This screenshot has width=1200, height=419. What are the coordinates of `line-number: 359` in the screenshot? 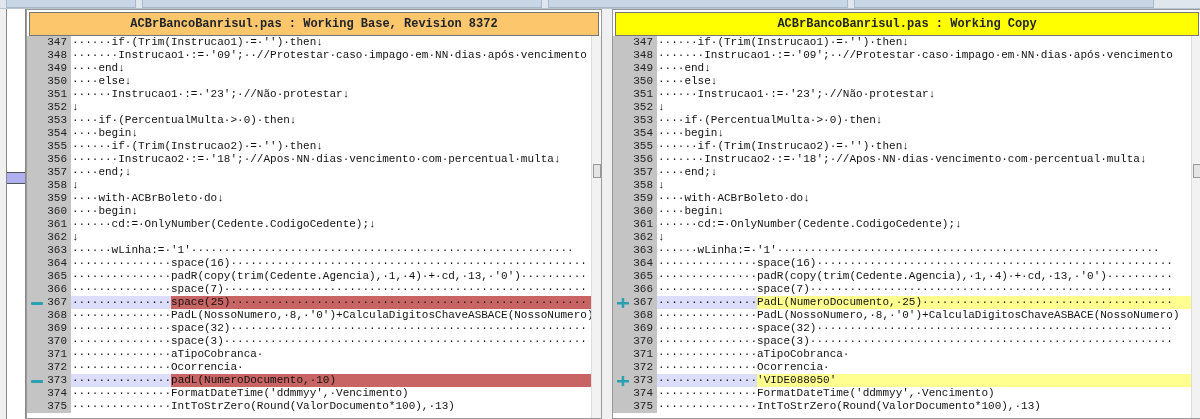 It's located at (57, 198).